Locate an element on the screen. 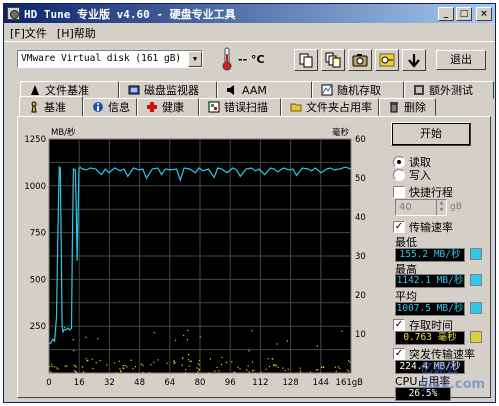  exit-button: 退出 is located at coordinates (461, 60).